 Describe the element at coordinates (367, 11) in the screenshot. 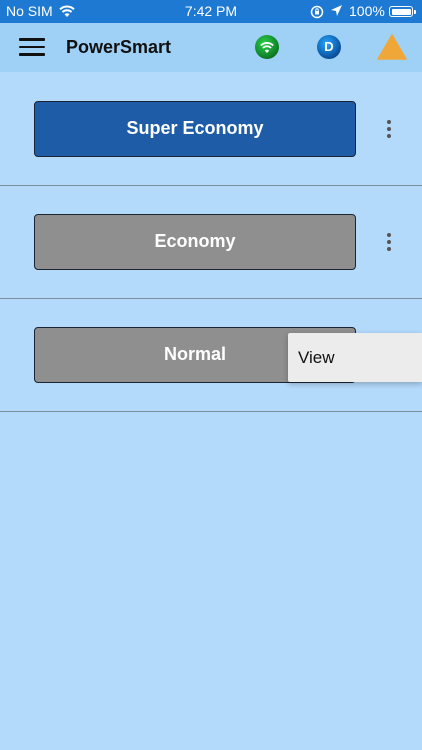

I see `battery-percent: 100%` at that location.